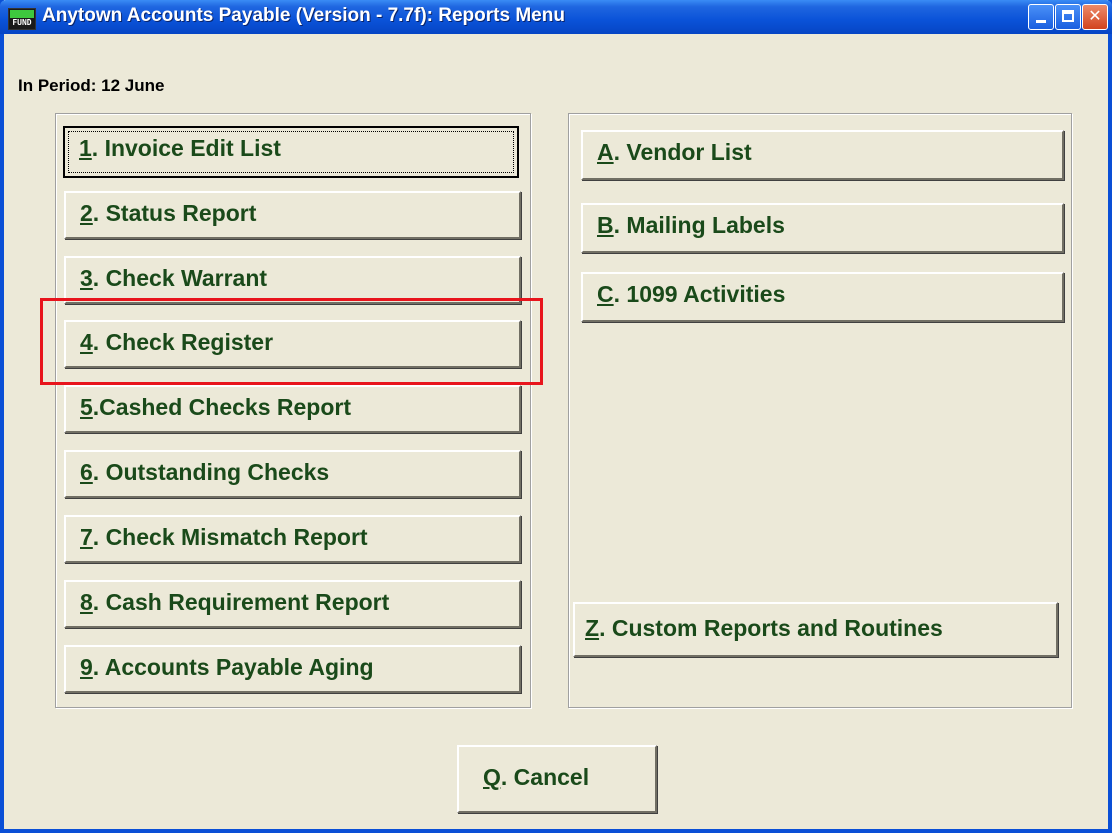 The image size is (1112, 833). I want to click on custom-reports-and-routines-button: Z. Custom Reports and Routines, so click(815, 629).